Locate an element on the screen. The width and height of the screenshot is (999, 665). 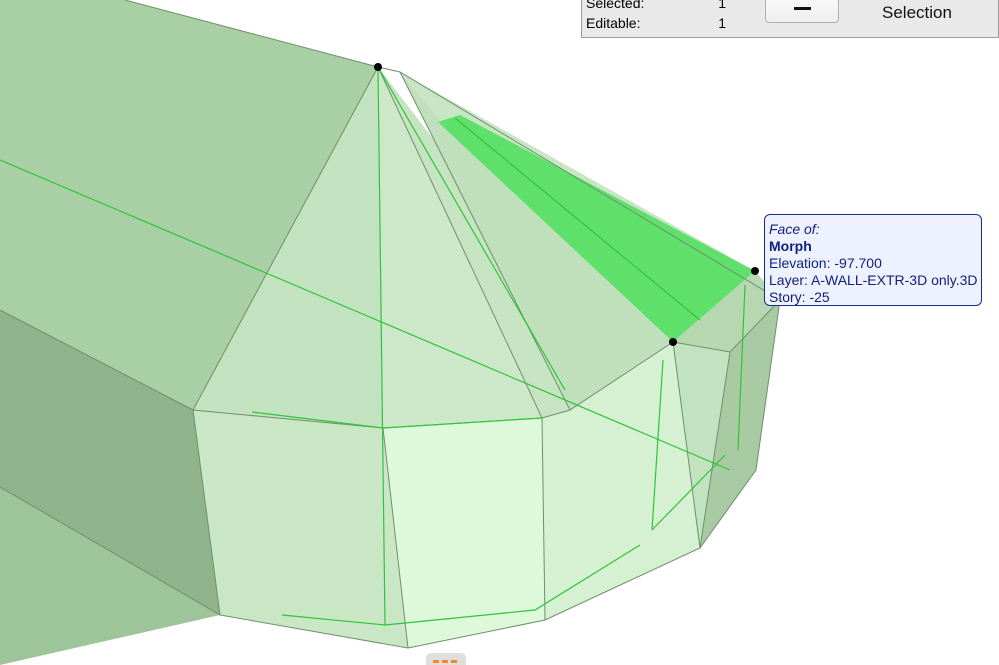
tooltip-element-type: Morph is located at coordinates (790, 246).